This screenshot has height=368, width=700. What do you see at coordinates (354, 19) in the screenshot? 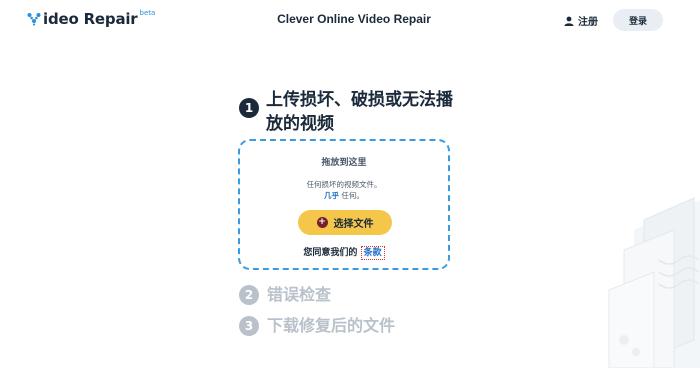
I see `site-title: Clever Online Video Repair` at bounding box center [354, 19].